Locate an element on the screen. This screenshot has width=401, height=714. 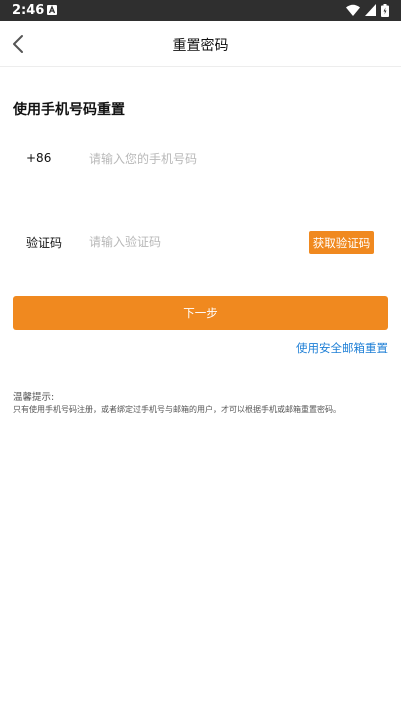
email-reset-link: 使用安全邮箱重置 is located at coordinates (342, 348).